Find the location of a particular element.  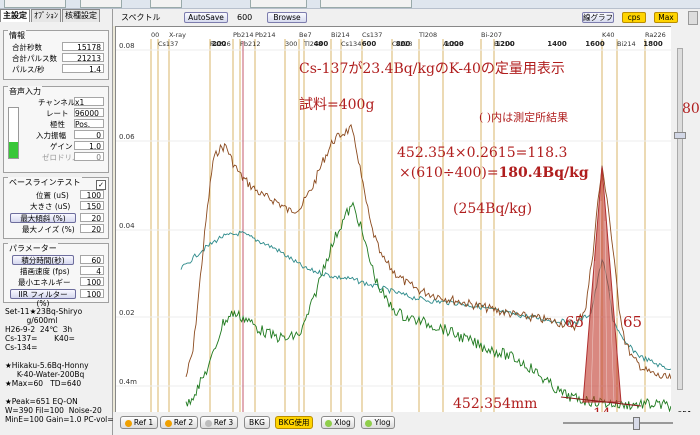

audio-label: レート is located at coordinates (57, 113).